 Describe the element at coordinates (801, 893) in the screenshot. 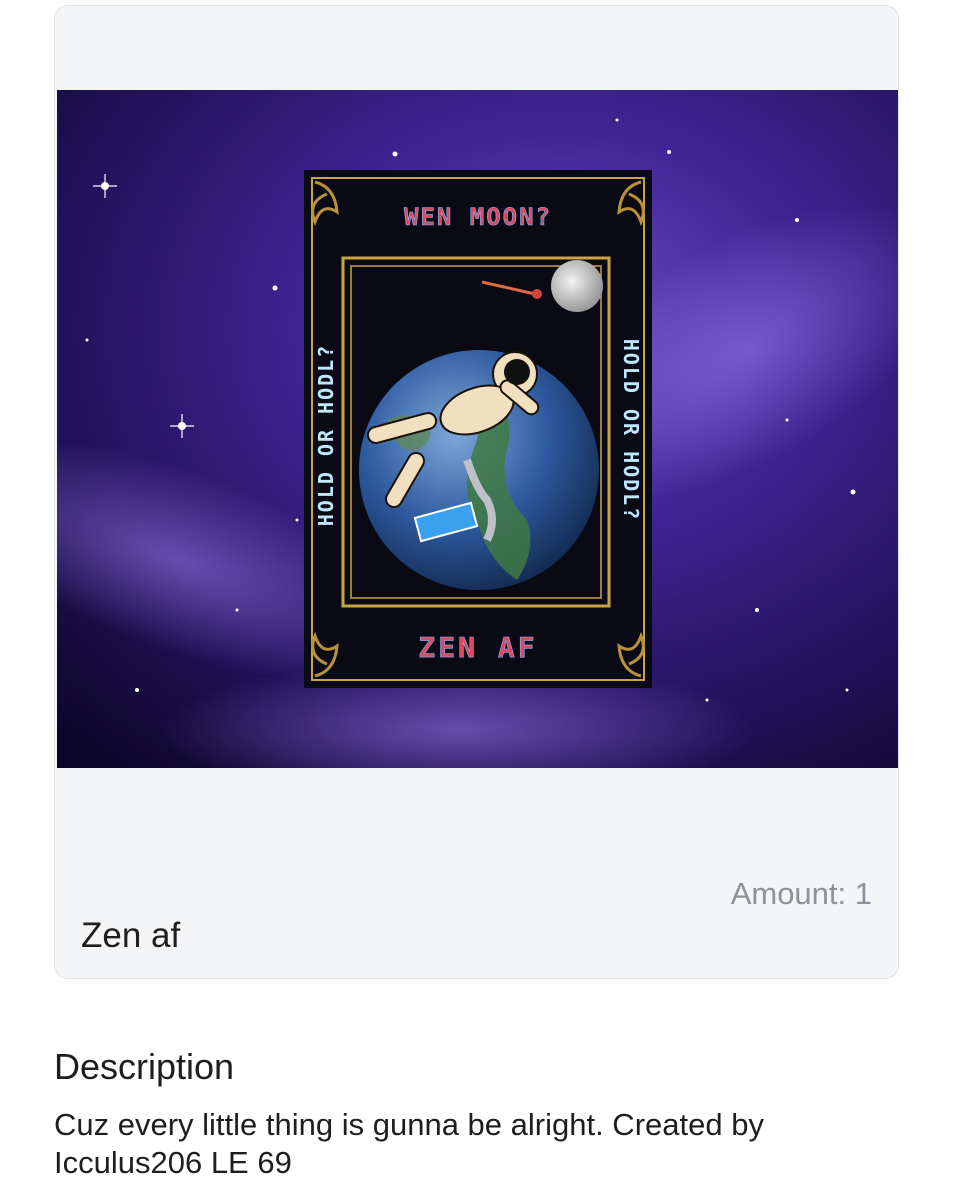

I see `amount-label: Amount: 1` at that location.